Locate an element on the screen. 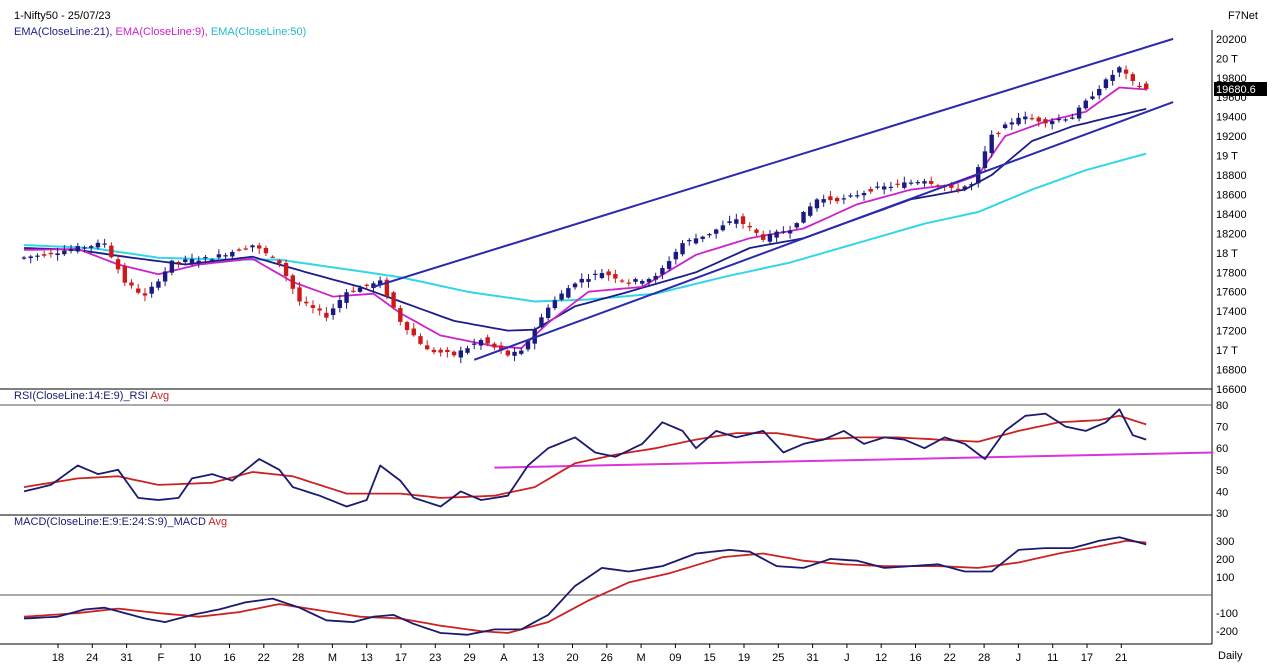 The width and height of the screenshot is (1275, 672). x-tick-29: 11 is located at coordinates (1052, 658).